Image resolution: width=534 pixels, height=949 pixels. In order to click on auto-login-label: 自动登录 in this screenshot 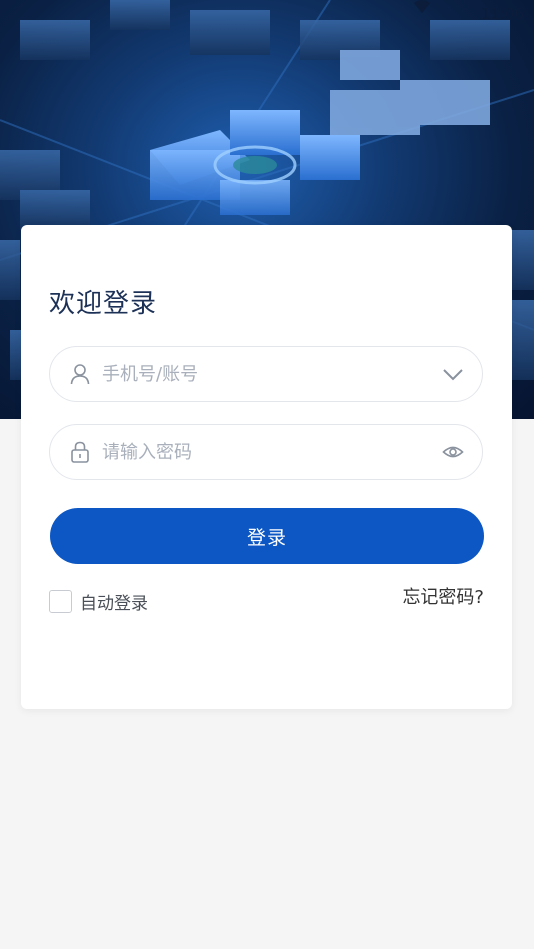, I will do `click(114, 604)`.